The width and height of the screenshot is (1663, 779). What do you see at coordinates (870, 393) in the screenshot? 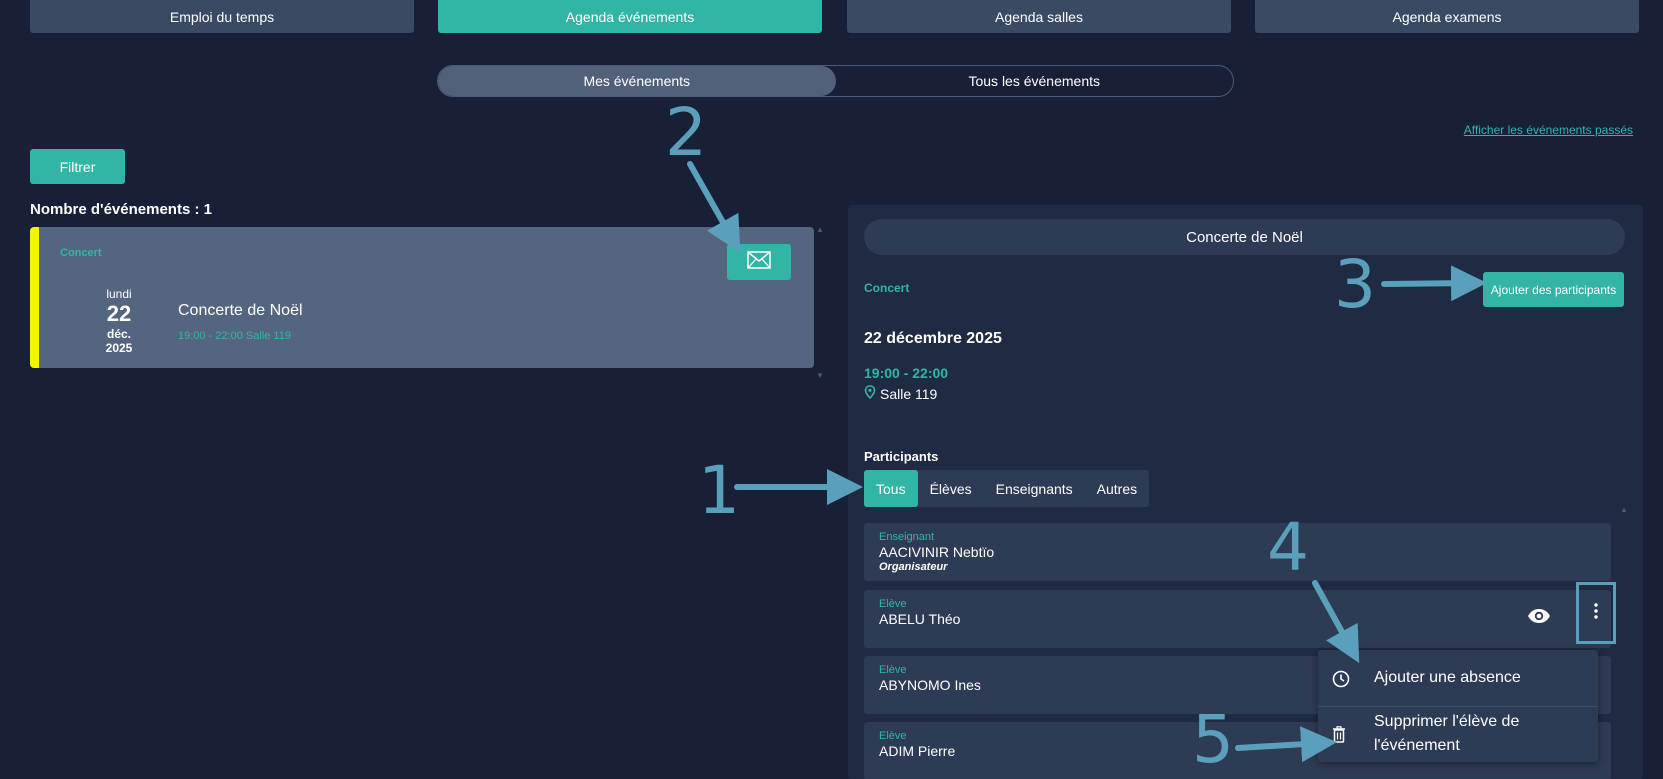
I see `location-pin-icon` at bounding box center [870, 393].